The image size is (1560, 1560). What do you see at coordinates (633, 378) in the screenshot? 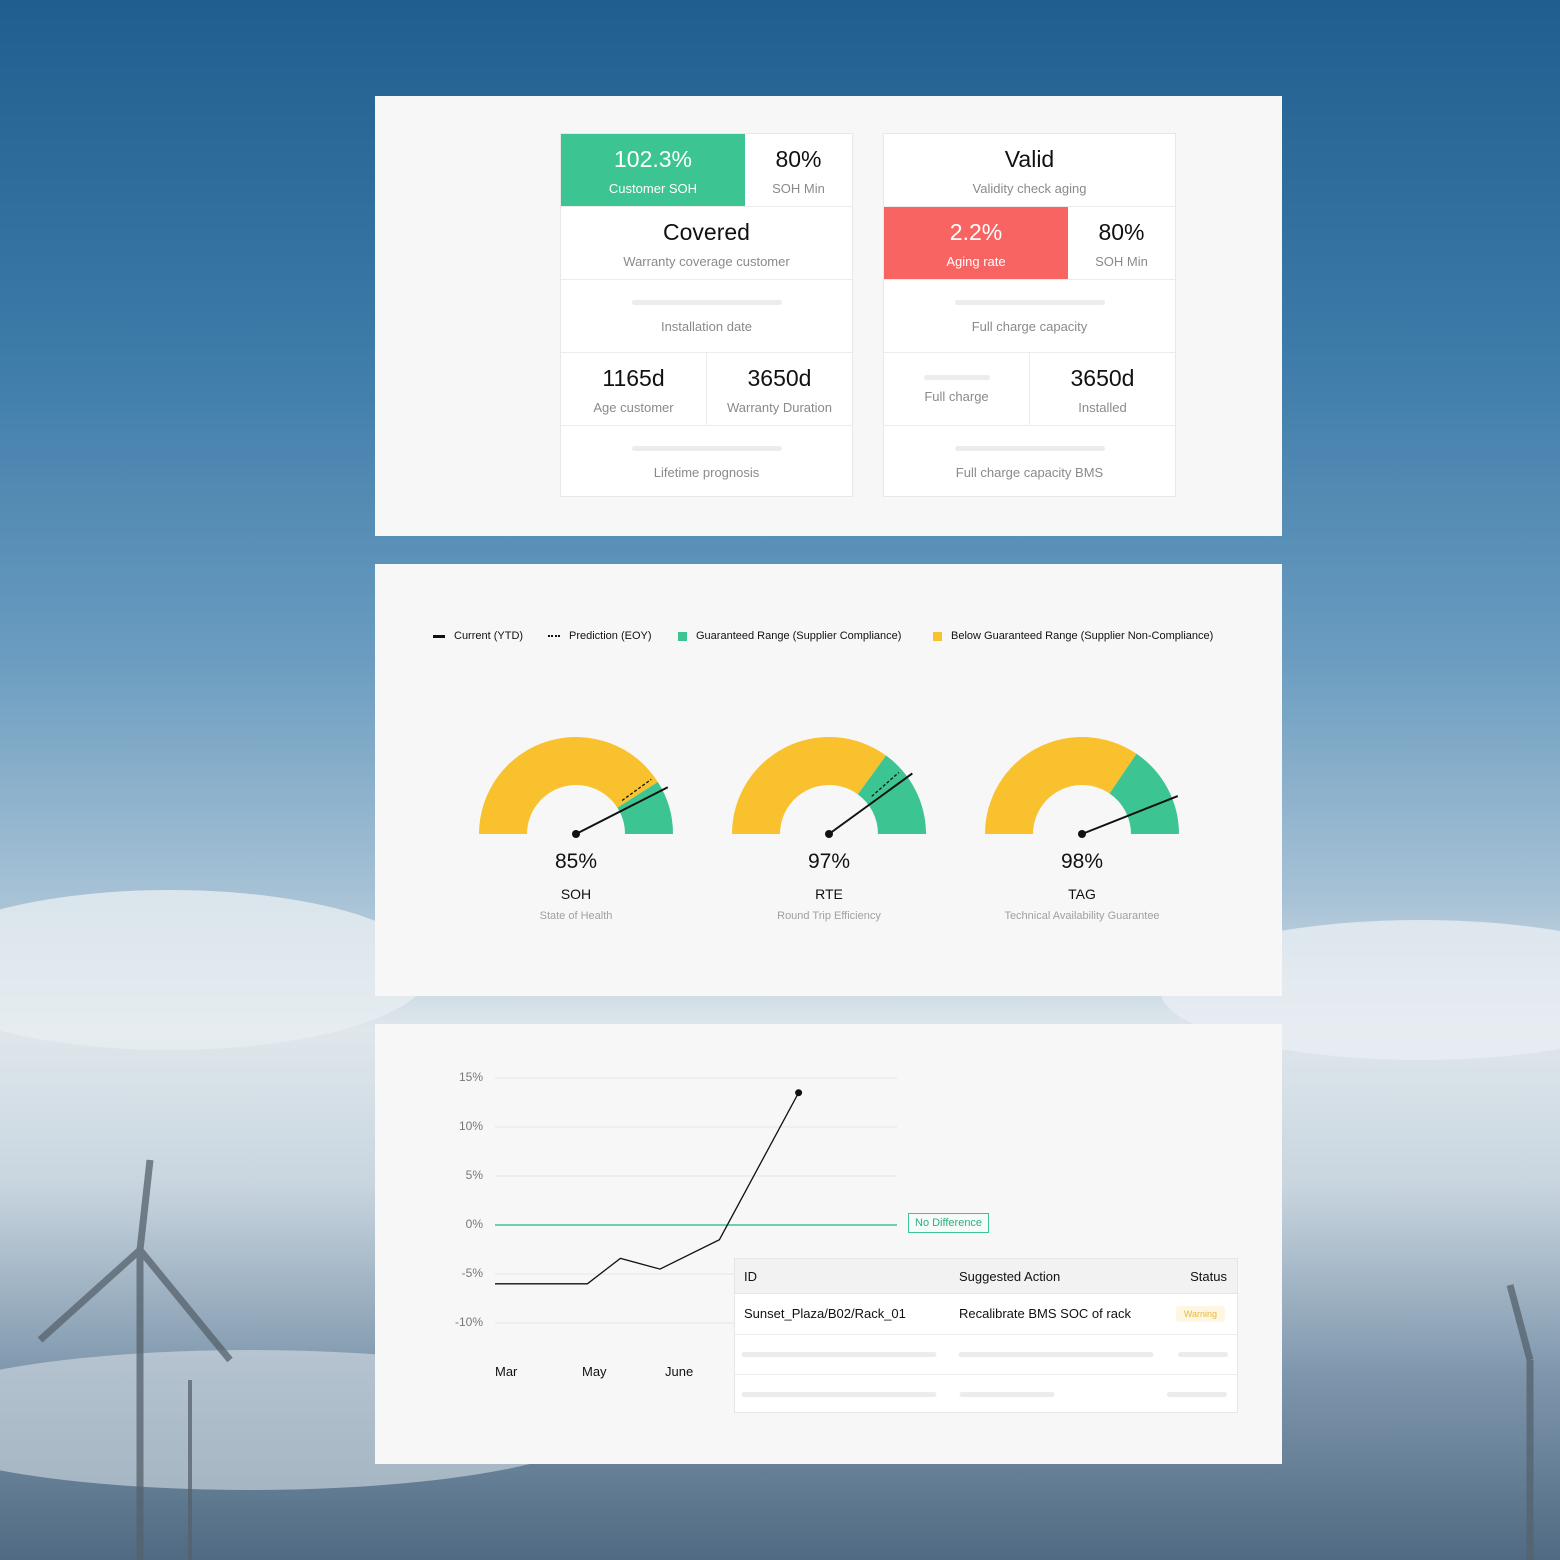
I see `age-value: 1165d` at bounding box center [633, 378].